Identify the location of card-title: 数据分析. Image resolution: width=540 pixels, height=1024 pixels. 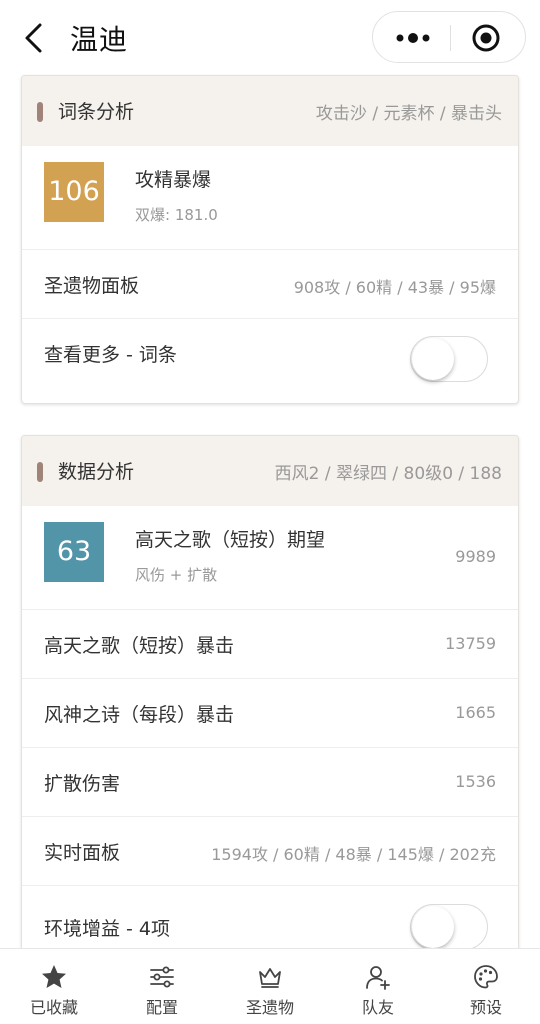
(96, 472).